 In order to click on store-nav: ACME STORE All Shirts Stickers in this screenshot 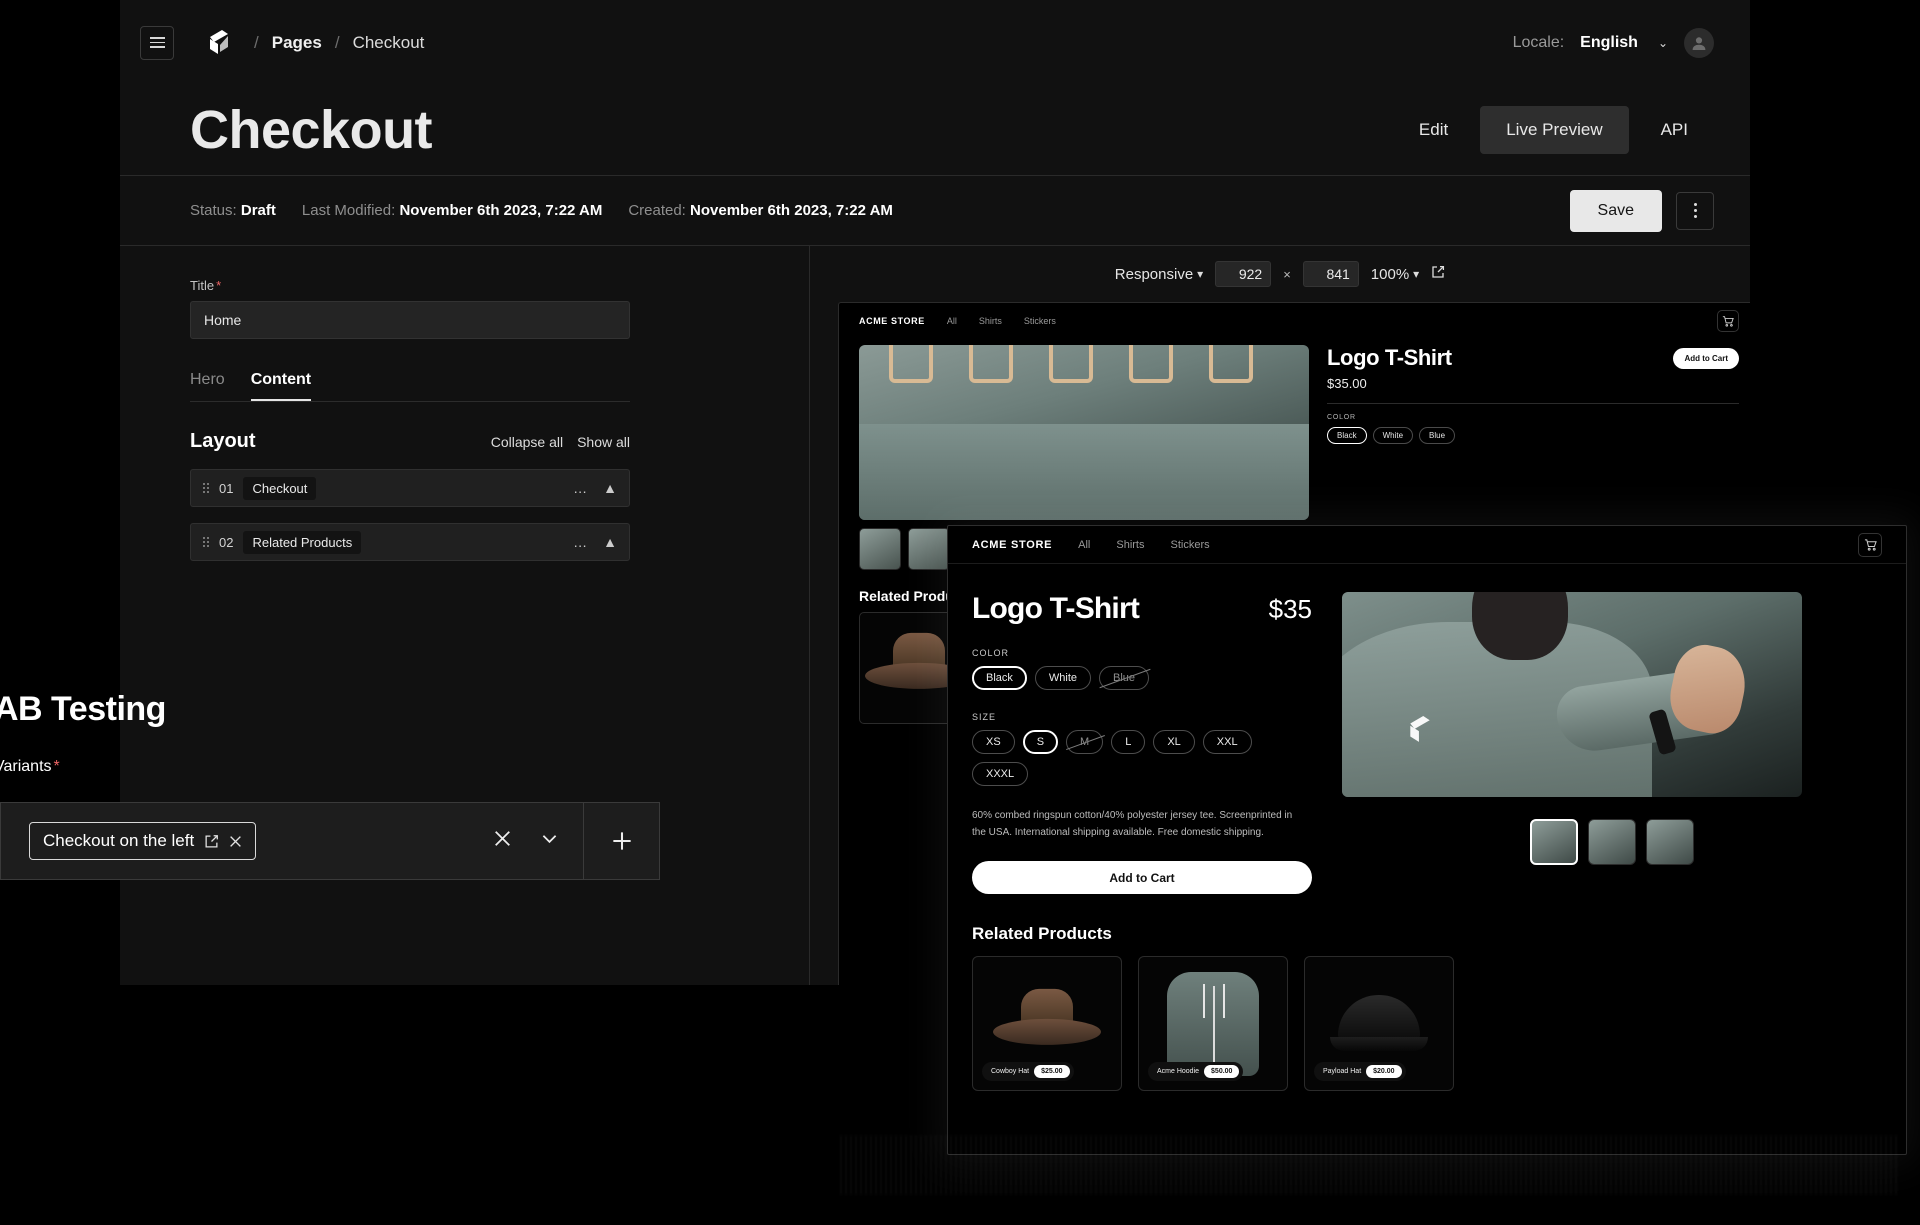, I will do `click(1427, 545)`.